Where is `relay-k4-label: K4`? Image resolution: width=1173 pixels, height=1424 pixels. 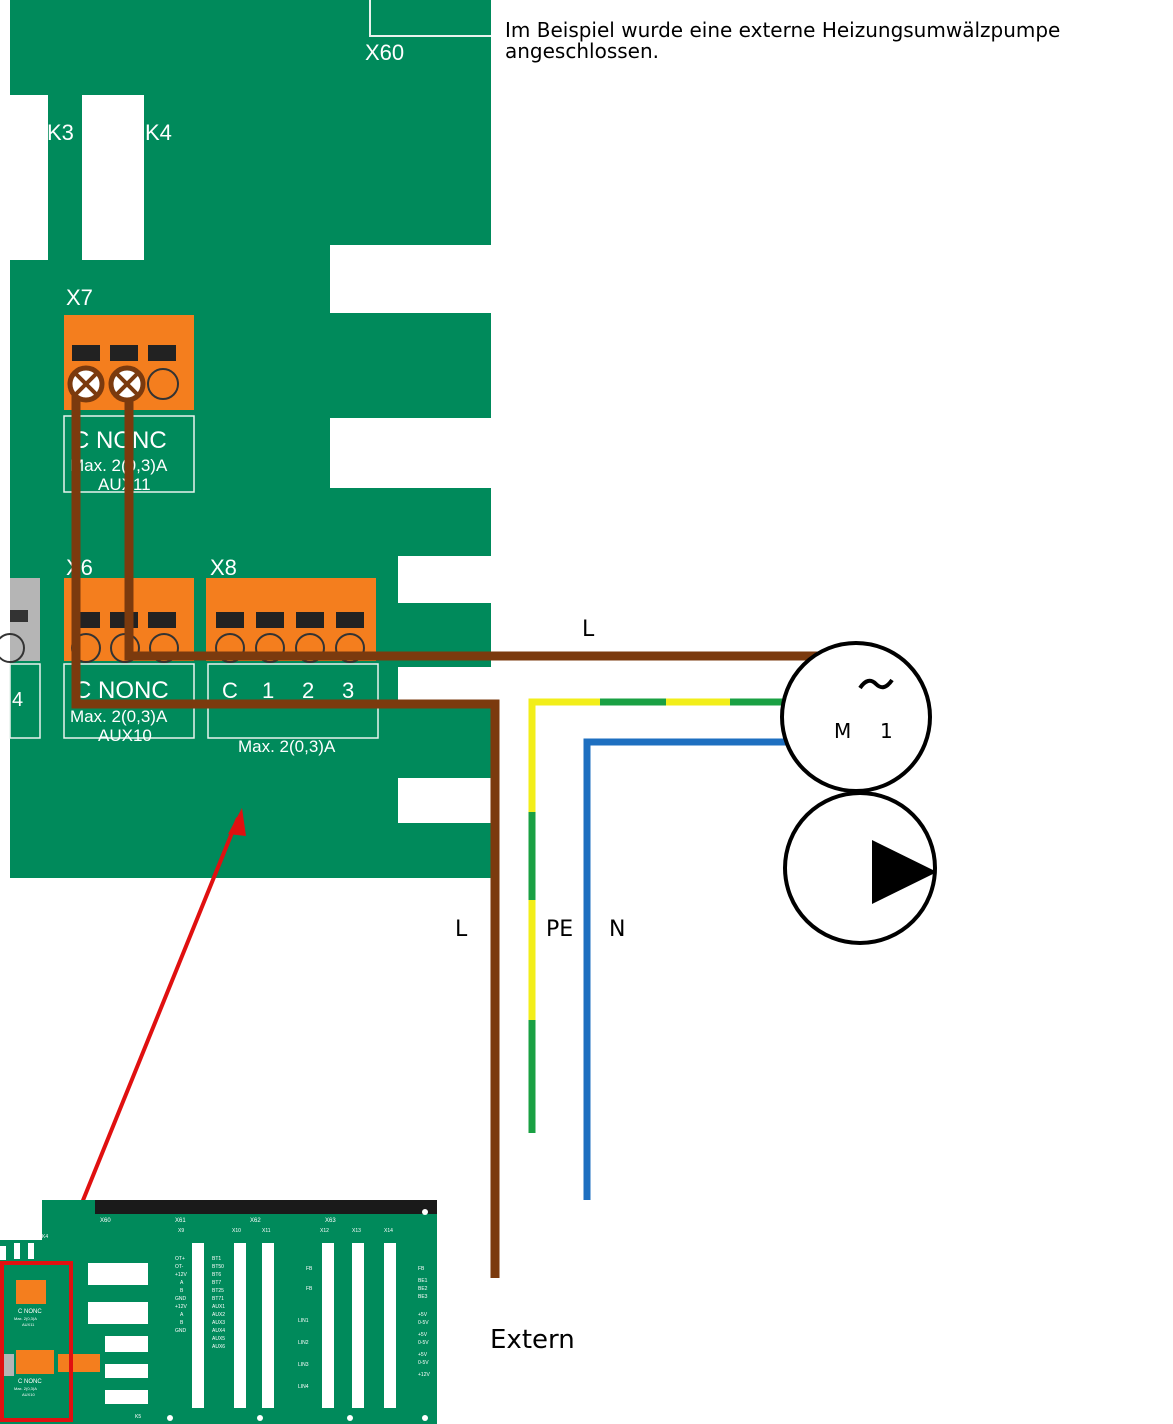
relay-k4-label: K4 is located at coordinates (158, 132).